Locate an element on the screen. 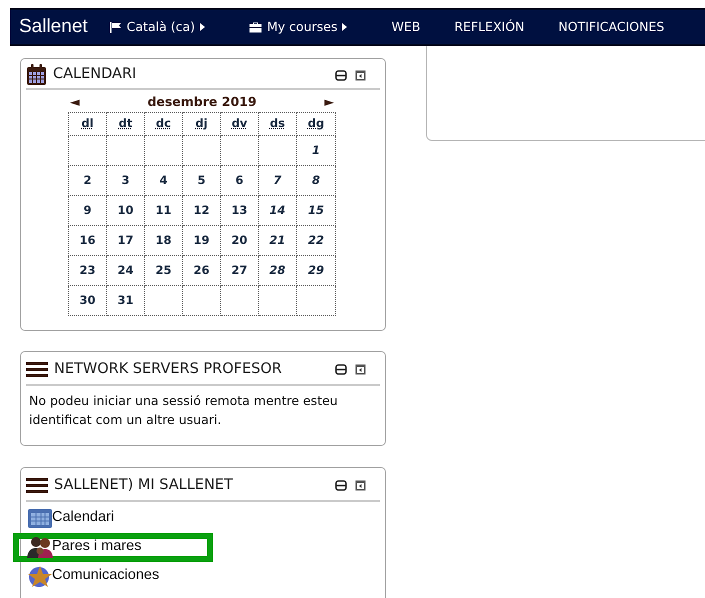 The image size is (705, 598). calendar-day: 9 is located at coordinates (87, 209).